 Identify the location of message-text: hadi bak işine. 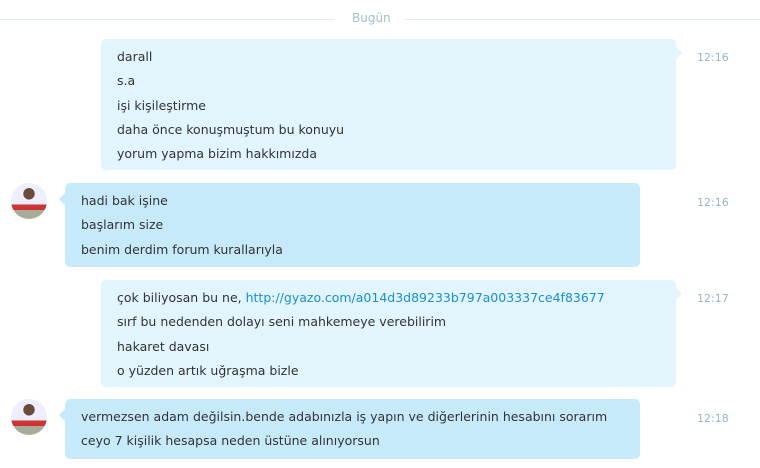
(124, 200).